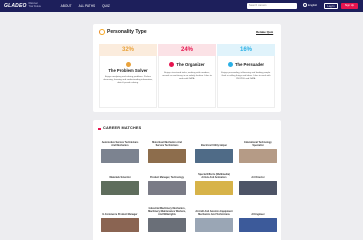  I want to click on career-title: AI Engineer, so click(258, 214).